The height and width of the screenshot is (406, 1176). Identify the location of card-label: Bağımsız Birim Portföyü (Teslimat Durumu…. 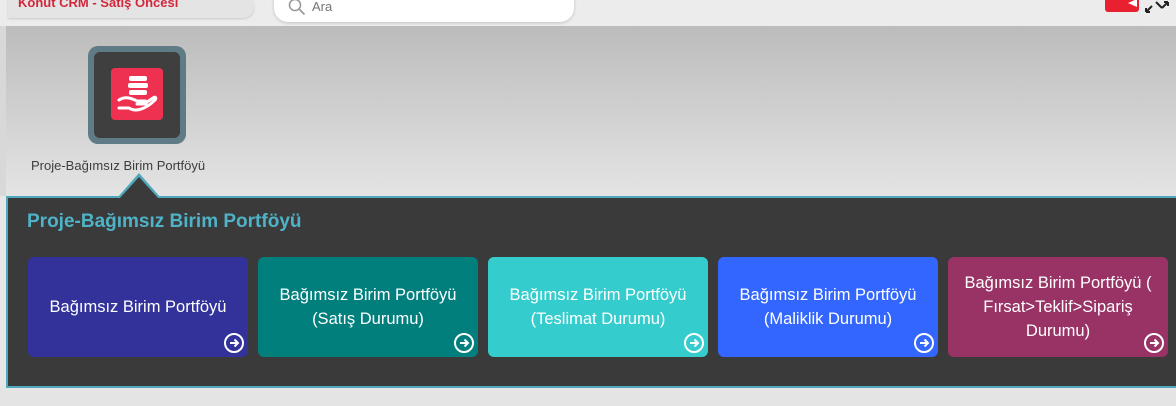
(598, 307).